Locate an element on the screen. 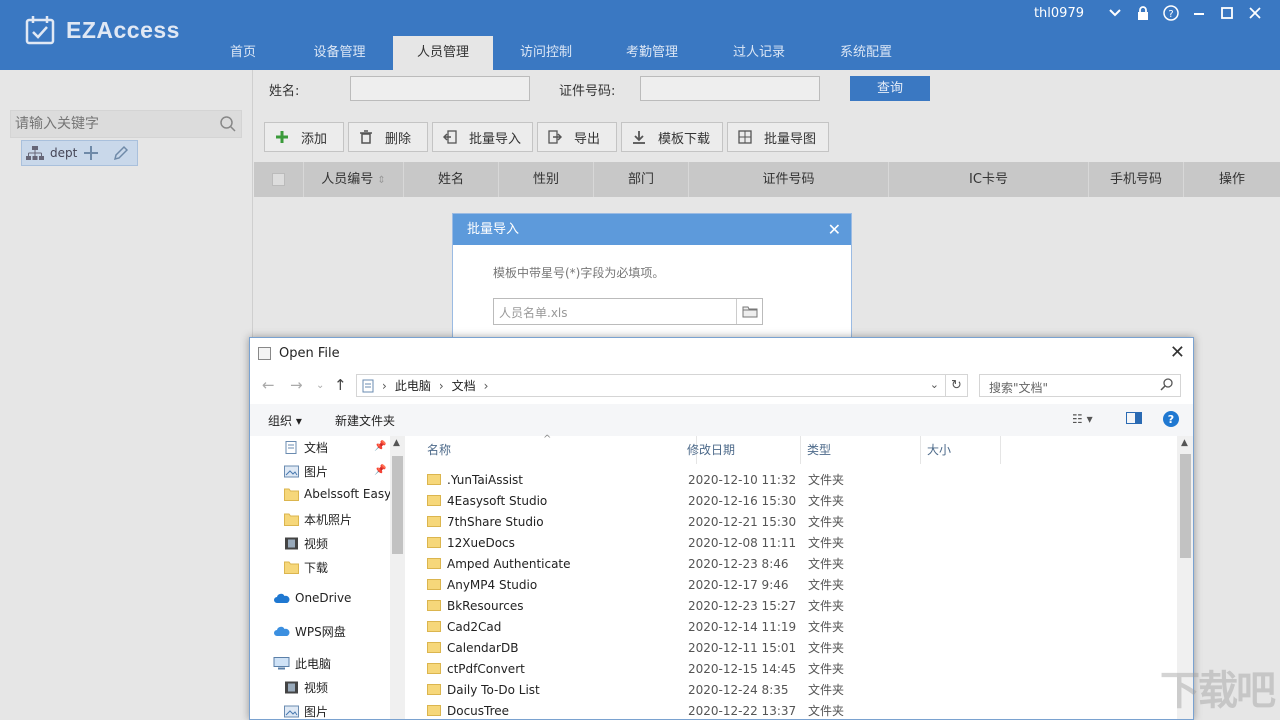  preview-pane-icon is located at coordinates (1134, 419).